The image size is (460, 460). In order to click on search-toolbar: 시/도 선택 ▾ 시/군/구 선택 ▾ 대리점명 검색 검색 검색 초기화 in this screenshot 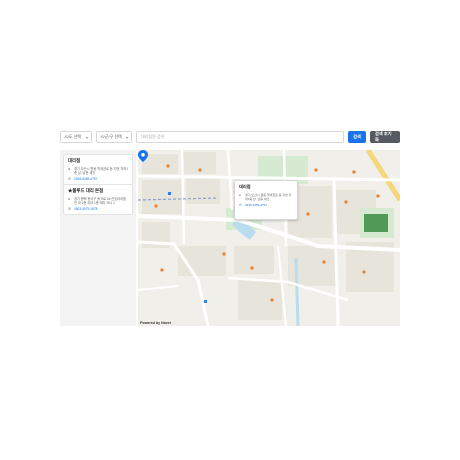, I will do `click(230, 137)`.